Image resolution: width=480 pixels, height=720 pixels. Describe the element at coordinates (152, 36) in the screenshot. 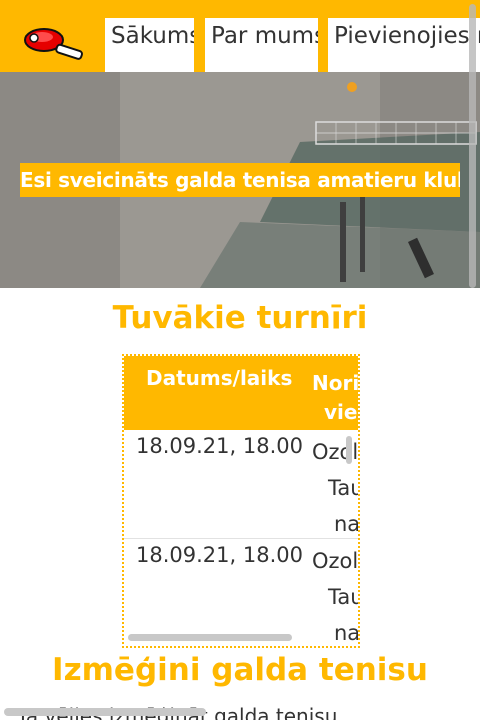

I see `nav-link-label: Sākums` at that location.